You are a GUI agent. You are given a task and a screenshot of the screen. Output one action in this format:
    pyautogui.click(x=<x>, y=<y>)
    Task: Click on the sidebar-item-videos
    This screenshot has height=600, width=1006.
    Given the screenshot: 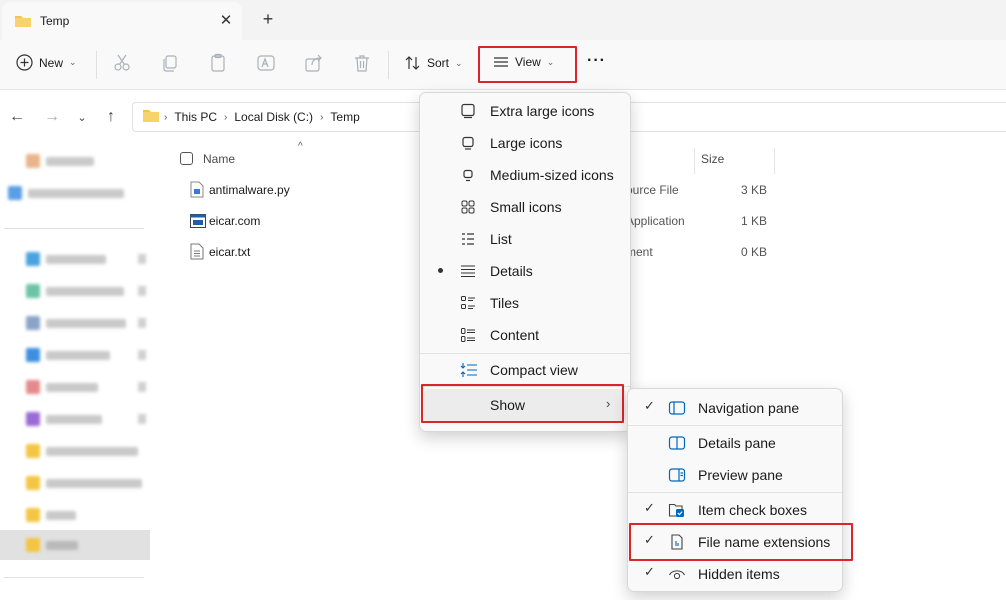 What is the action you would take?
    pyautogui.click(x=86, y=419)
    